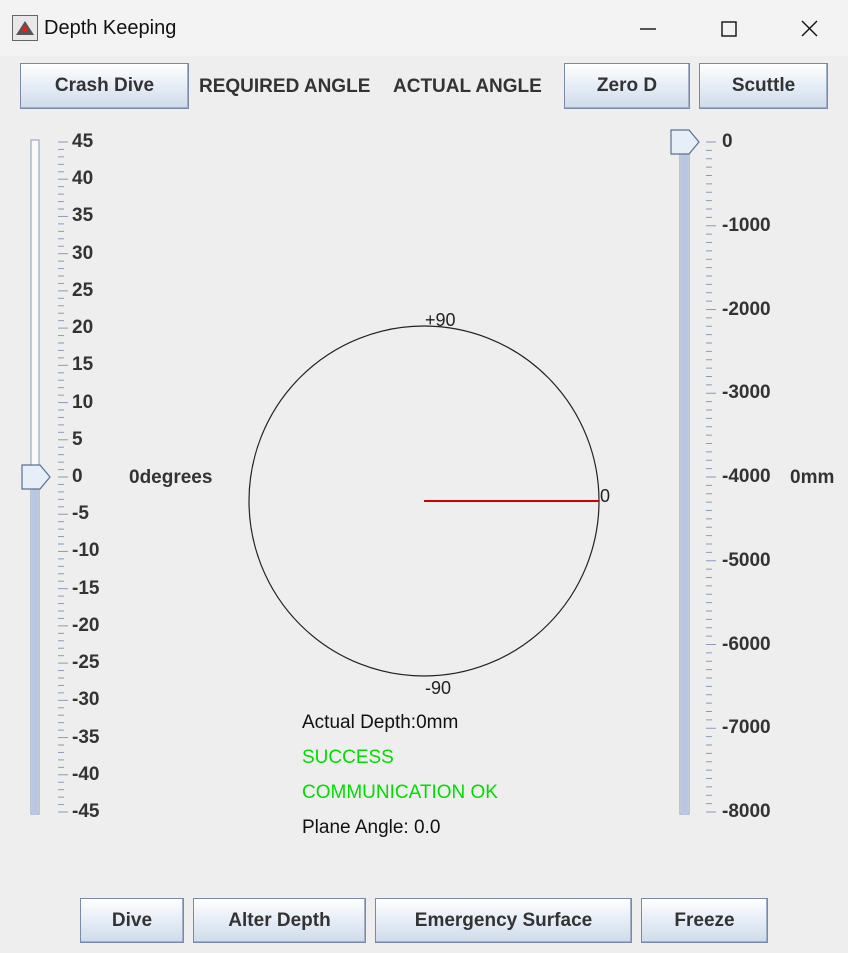  I want to click on angle-tick-label: -10, so click(86, 551).